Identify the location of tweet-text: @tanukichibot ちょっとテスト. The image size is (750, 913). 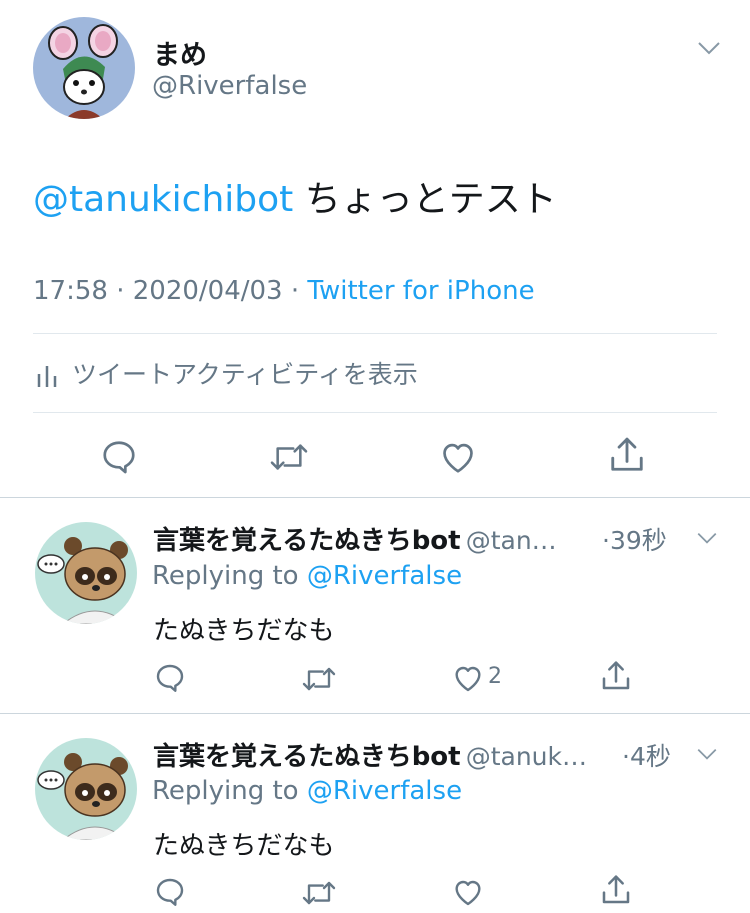
(295, 196).